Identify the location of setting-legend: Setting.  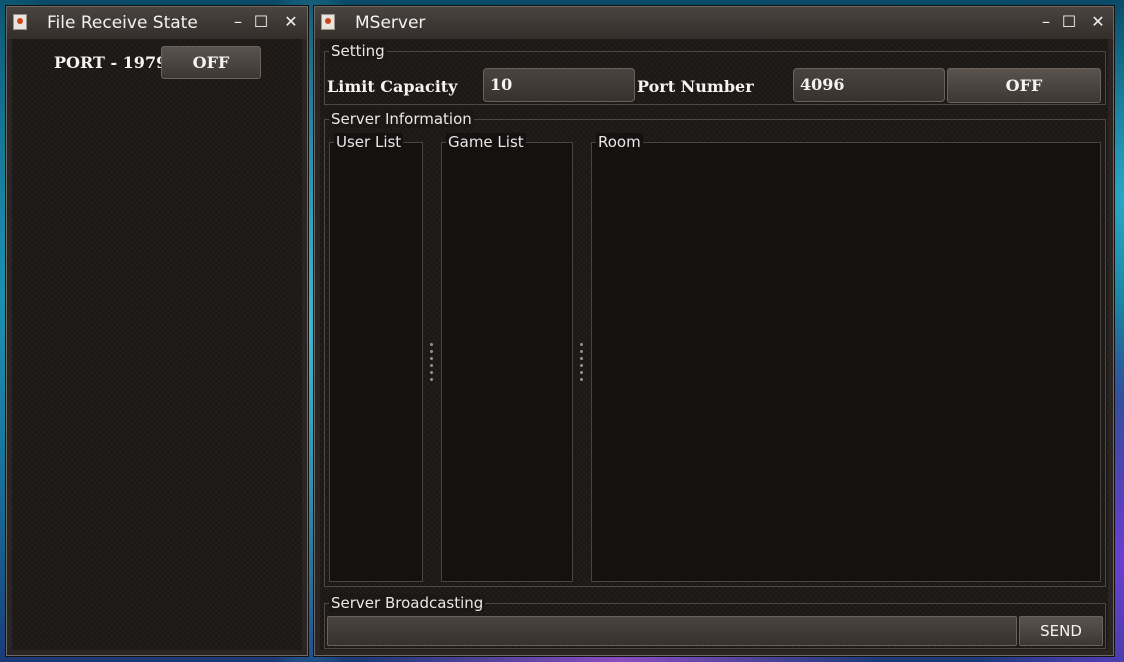
(358, 51).